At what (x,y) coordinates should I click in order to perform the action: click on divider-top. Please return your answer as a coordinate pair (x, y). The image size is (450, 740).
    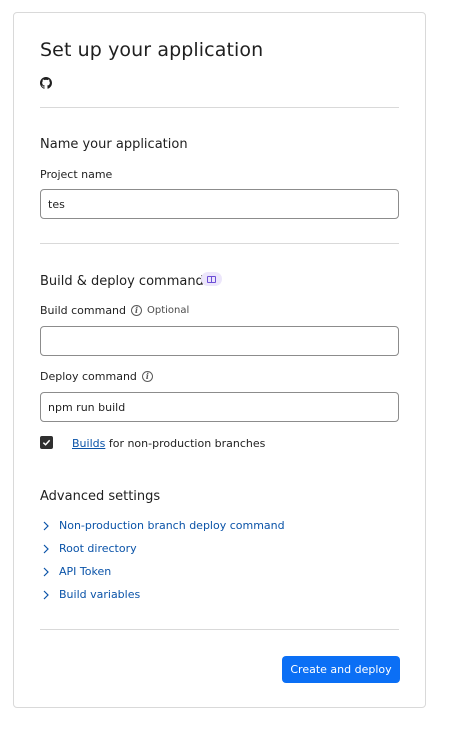
    Looking at the image, I should click on (219, 107).